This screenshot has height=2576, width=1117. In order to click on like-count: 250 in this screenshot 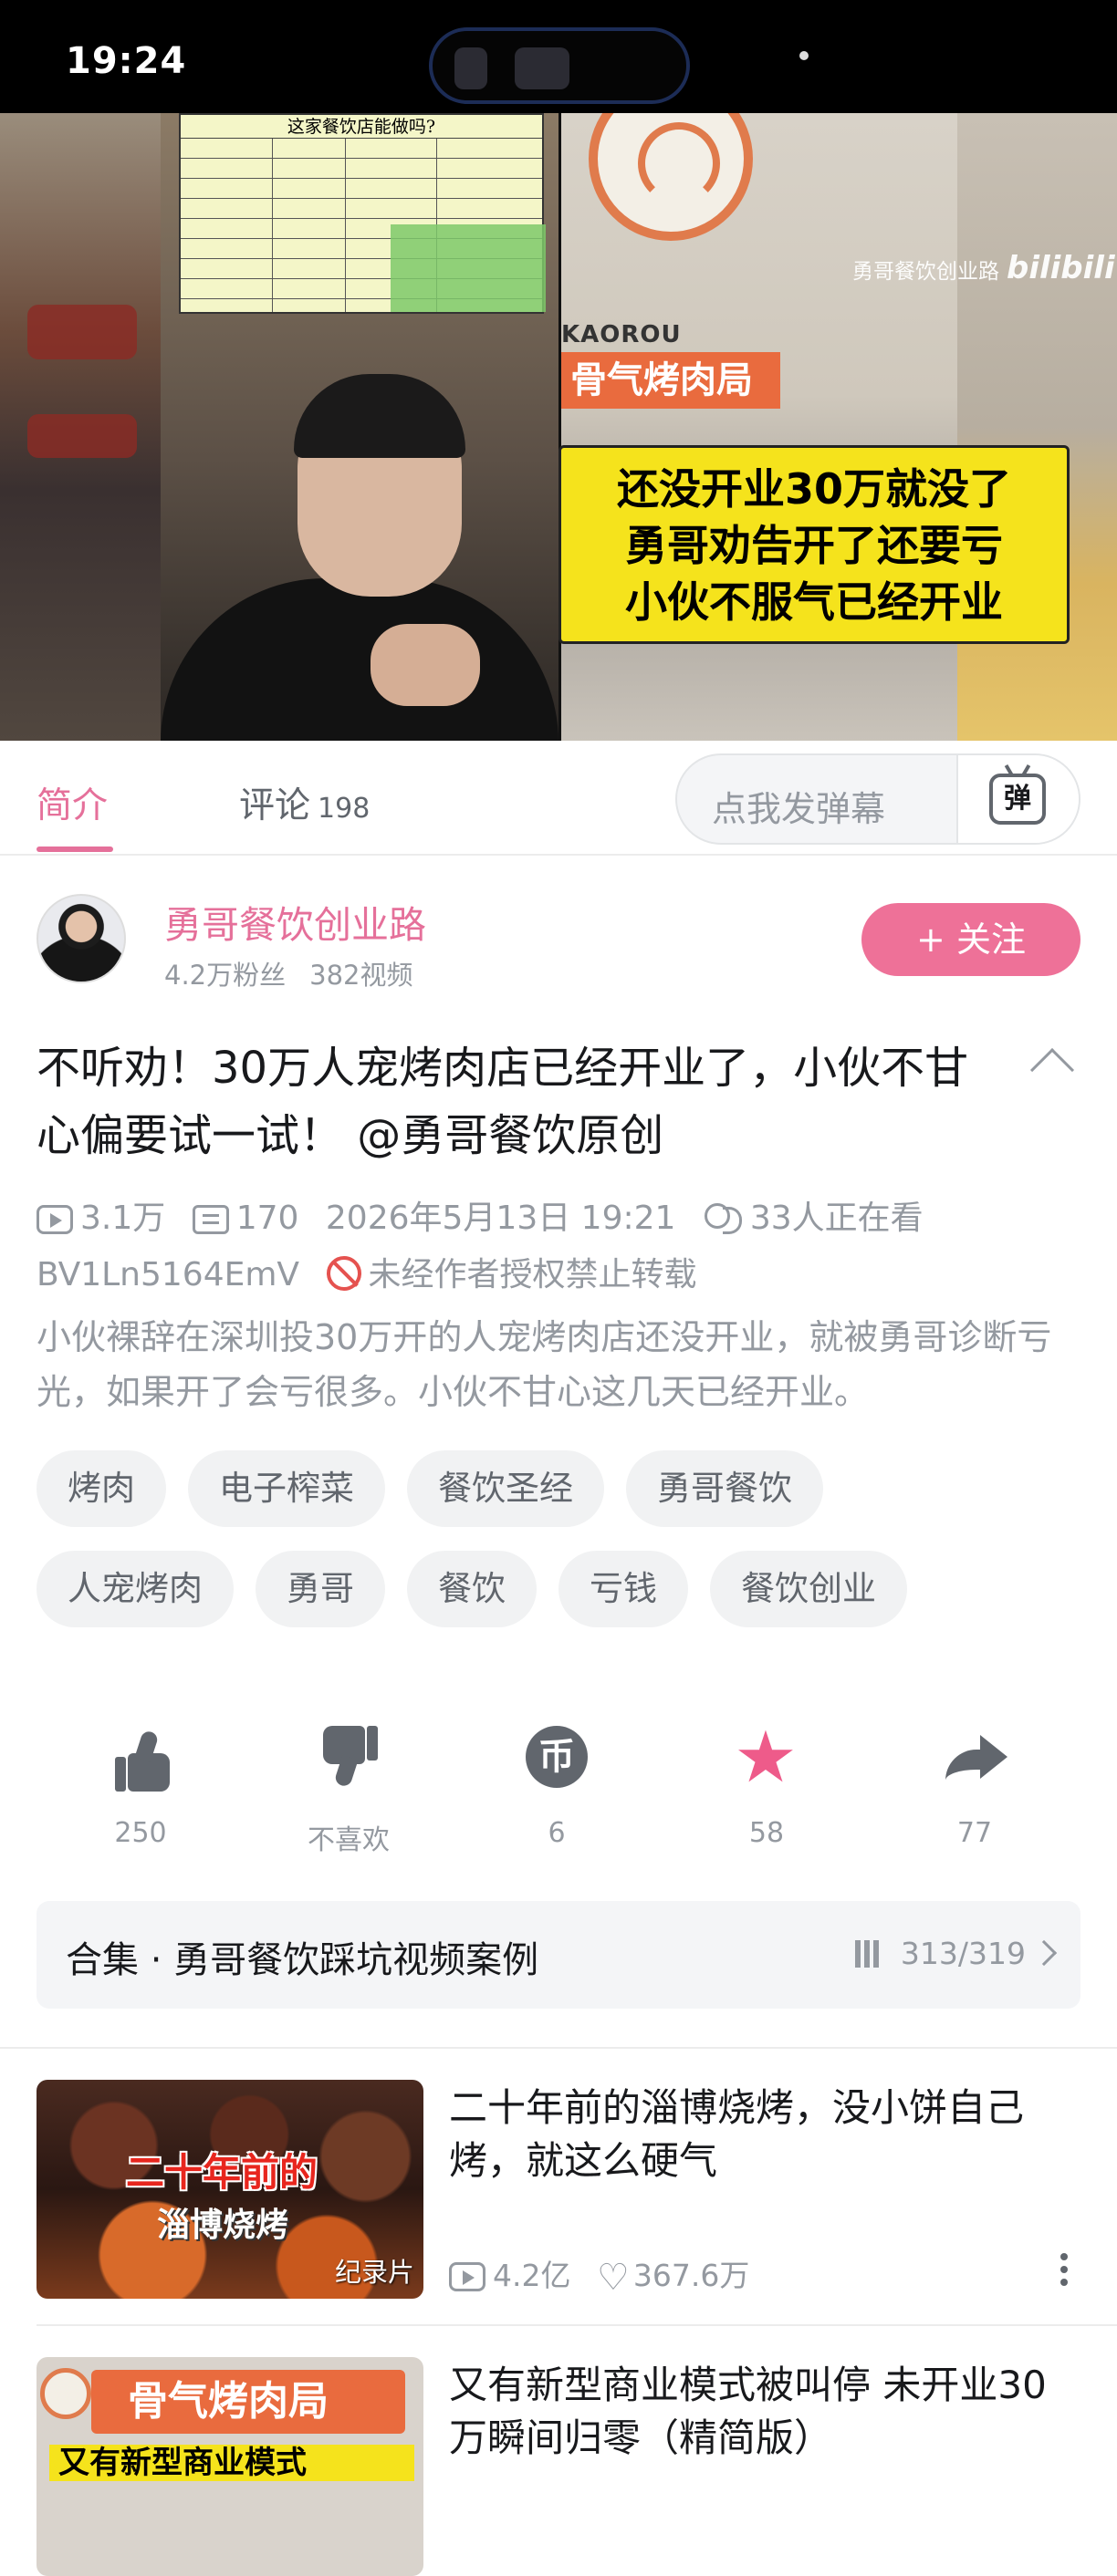, I will do `click(140, 1833)`.